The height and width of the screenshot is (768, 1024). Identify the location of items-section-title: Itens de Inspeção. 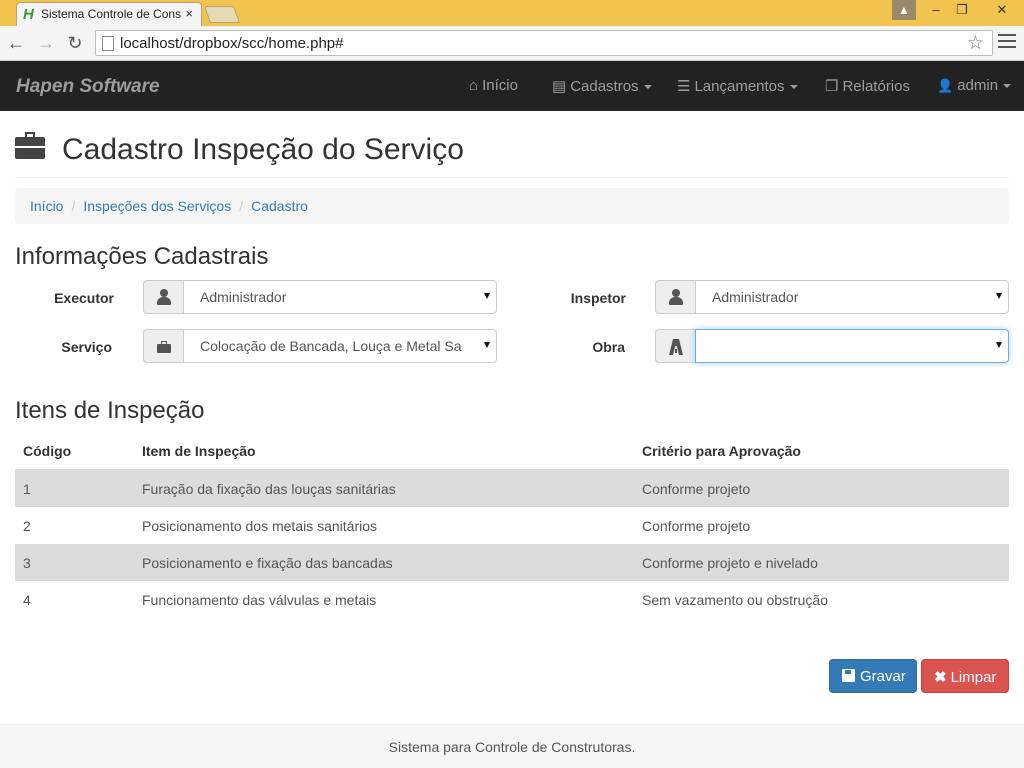
(110, 410).